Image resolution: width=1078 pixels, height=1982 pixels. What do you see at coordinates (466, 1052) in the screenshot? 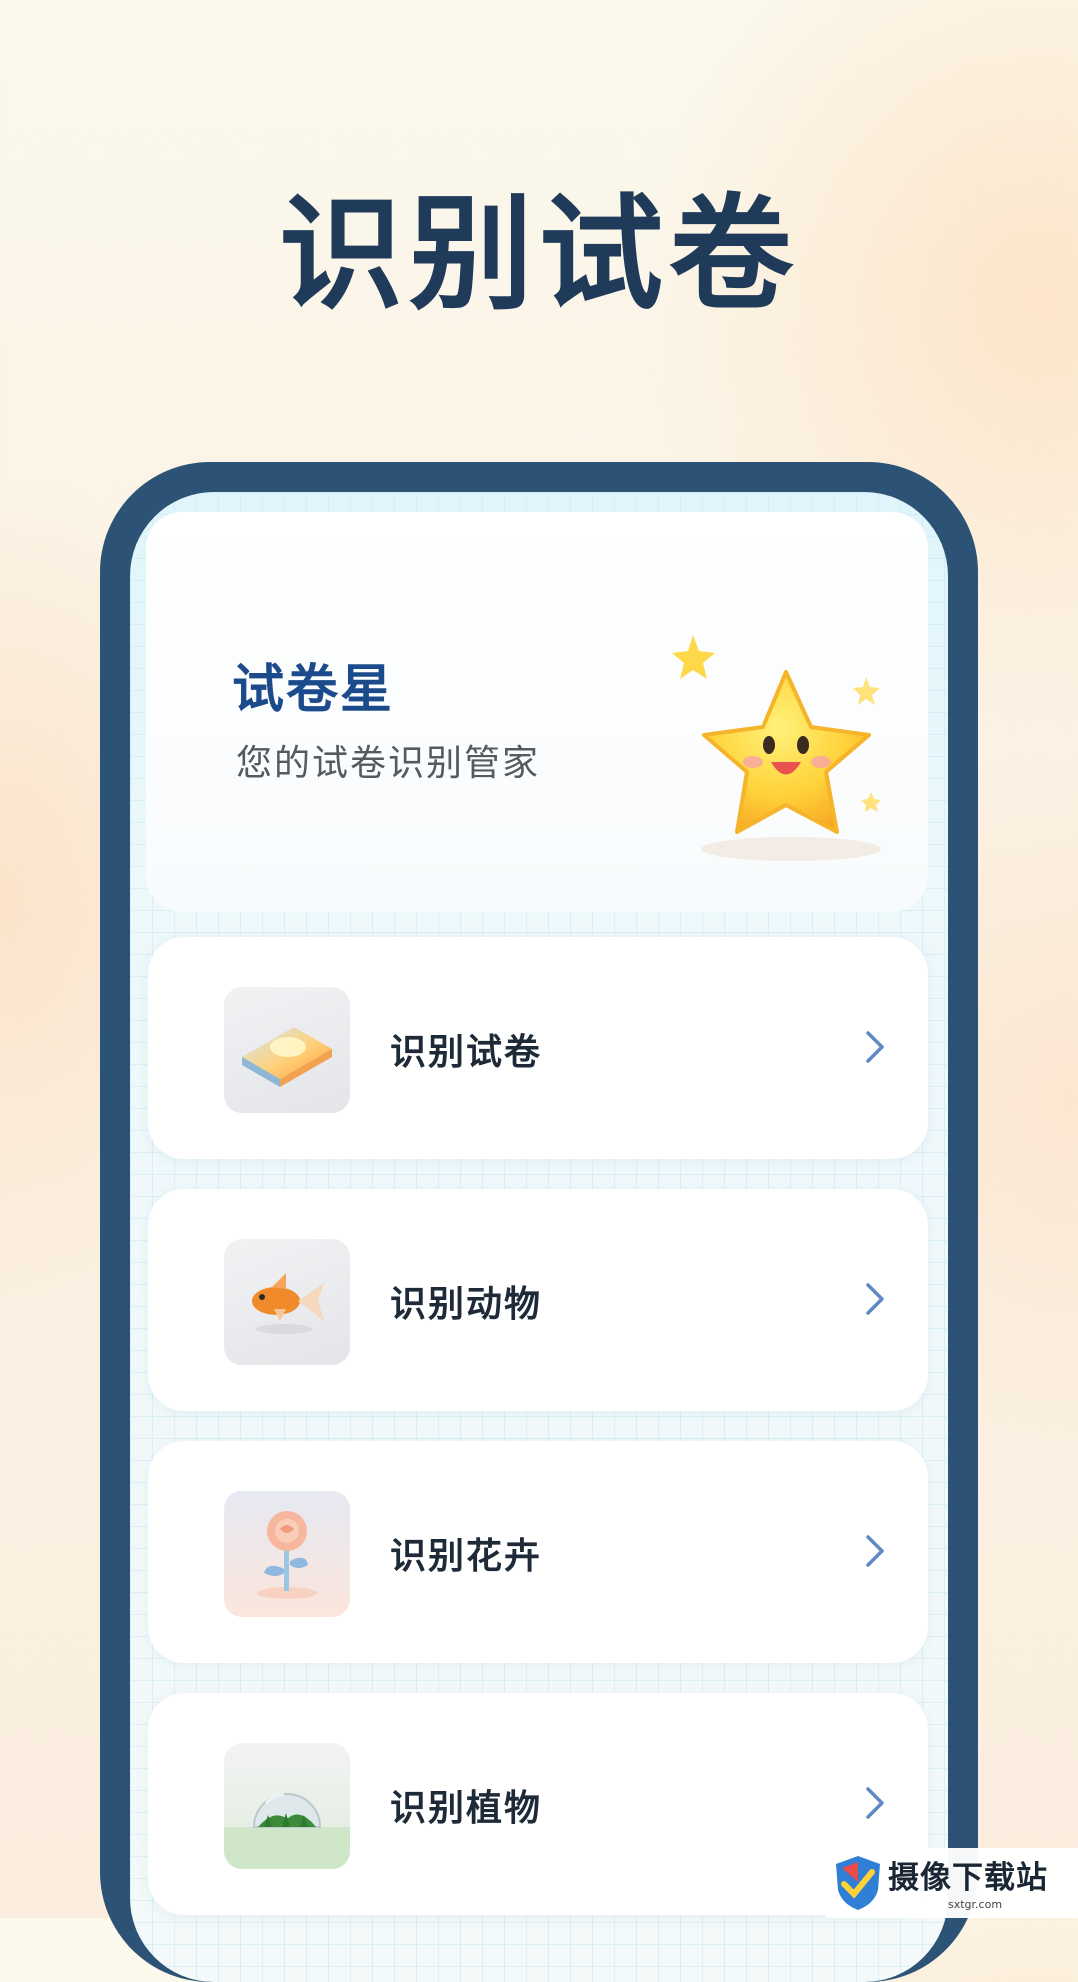
I see `menu-item-label: 识别试卷` at bounding box center [466, 1052].